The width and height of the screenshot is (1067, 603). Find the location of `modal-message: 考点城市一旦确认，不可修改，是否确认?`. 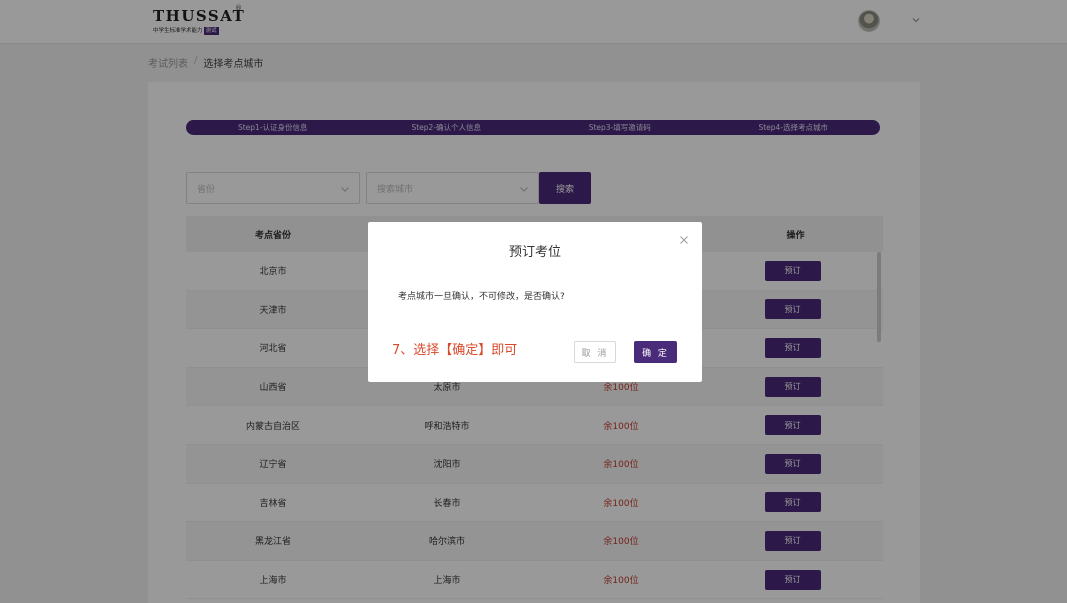

modal-message: 考点城市一旦确认，不可修改，是否确认? is located at coordinates (481, 297).